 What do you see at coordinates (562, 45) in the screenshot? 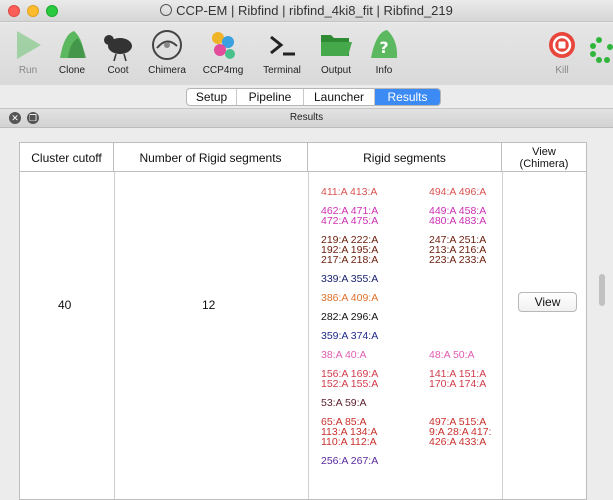
I see `stop-icon` at bounding box center [562, 45].